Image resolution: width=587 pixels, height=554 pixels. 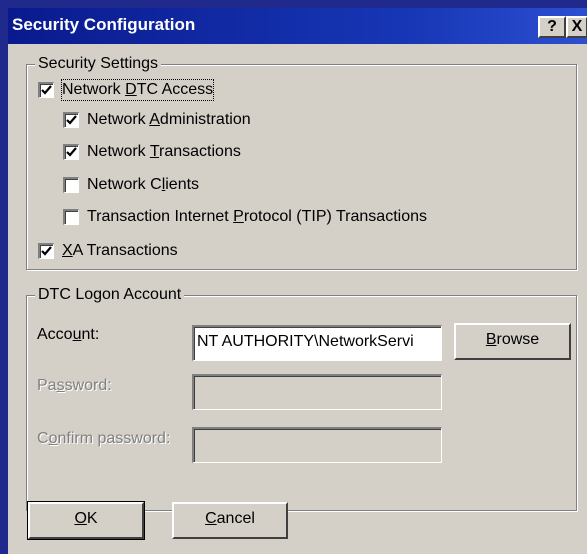 I want to click on dtc-logon-account-legend: DTC Logon Account, so click(x=110, y=295).